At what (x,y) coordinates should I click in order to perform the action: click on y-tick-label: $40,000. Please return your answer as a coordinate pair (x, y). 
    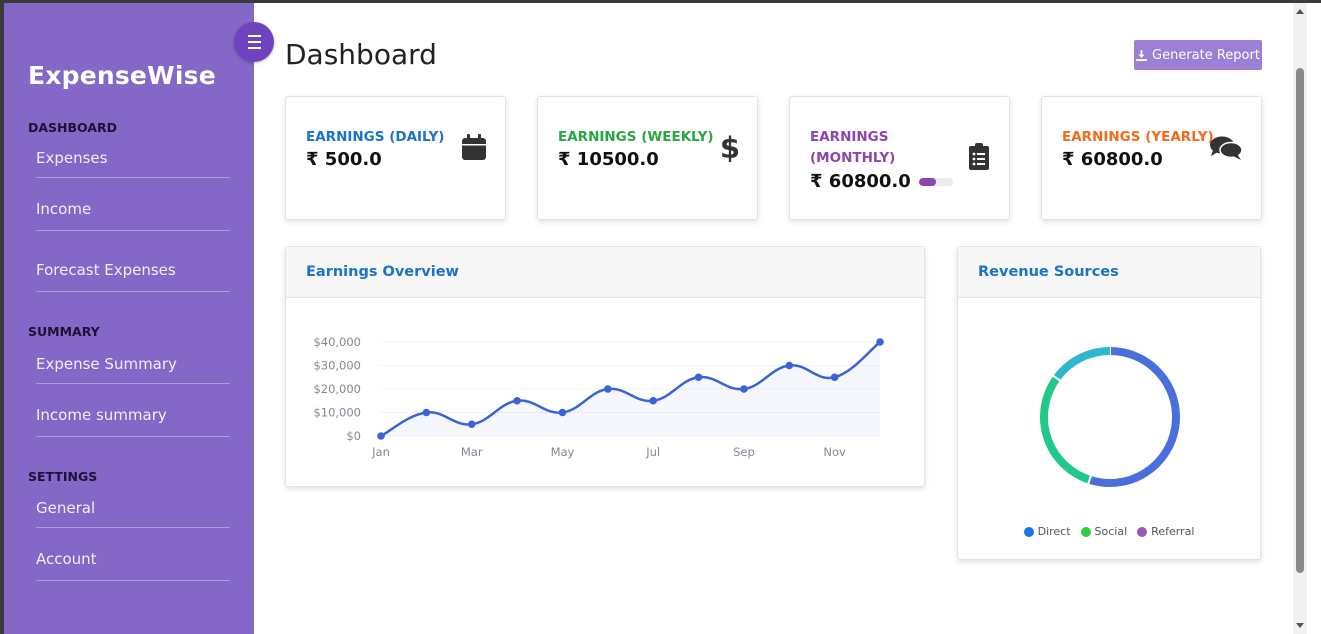
    Looking at the image, I should click on (337, 342).